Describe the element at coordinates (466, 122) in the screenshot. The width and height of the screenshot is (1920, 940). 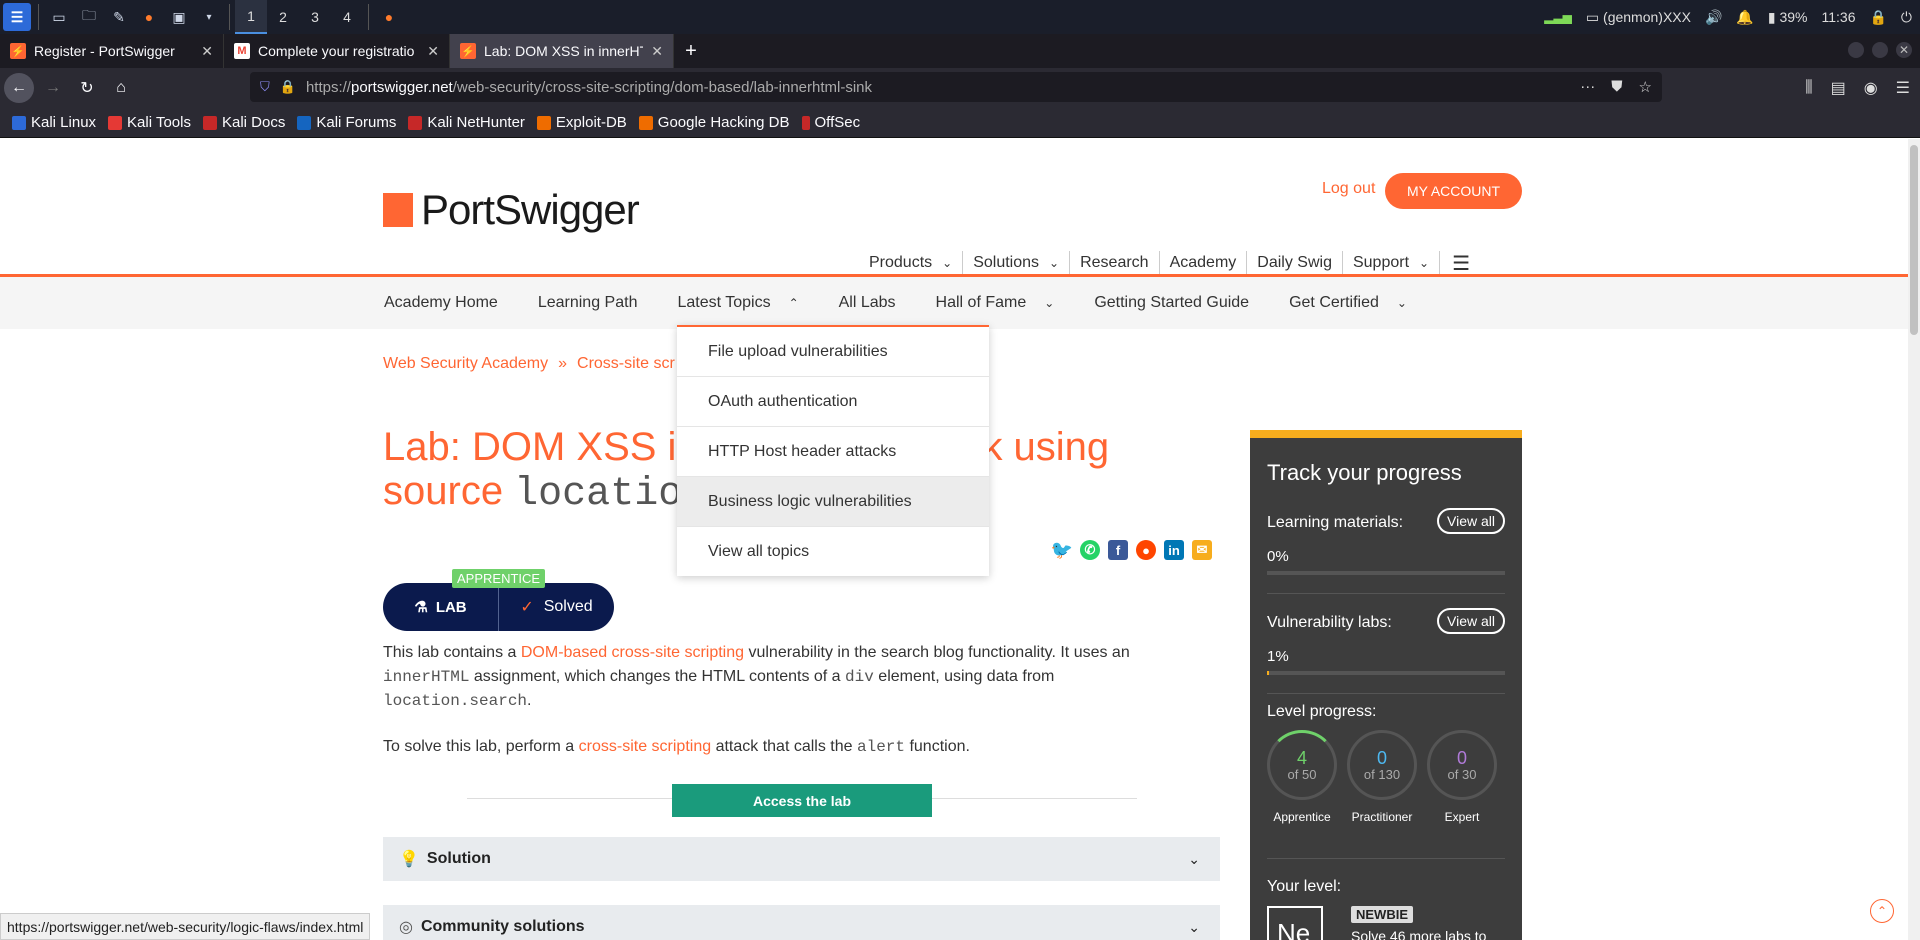
I see `bookmark-kali-nethunter: Kali NetHunter` at that location.